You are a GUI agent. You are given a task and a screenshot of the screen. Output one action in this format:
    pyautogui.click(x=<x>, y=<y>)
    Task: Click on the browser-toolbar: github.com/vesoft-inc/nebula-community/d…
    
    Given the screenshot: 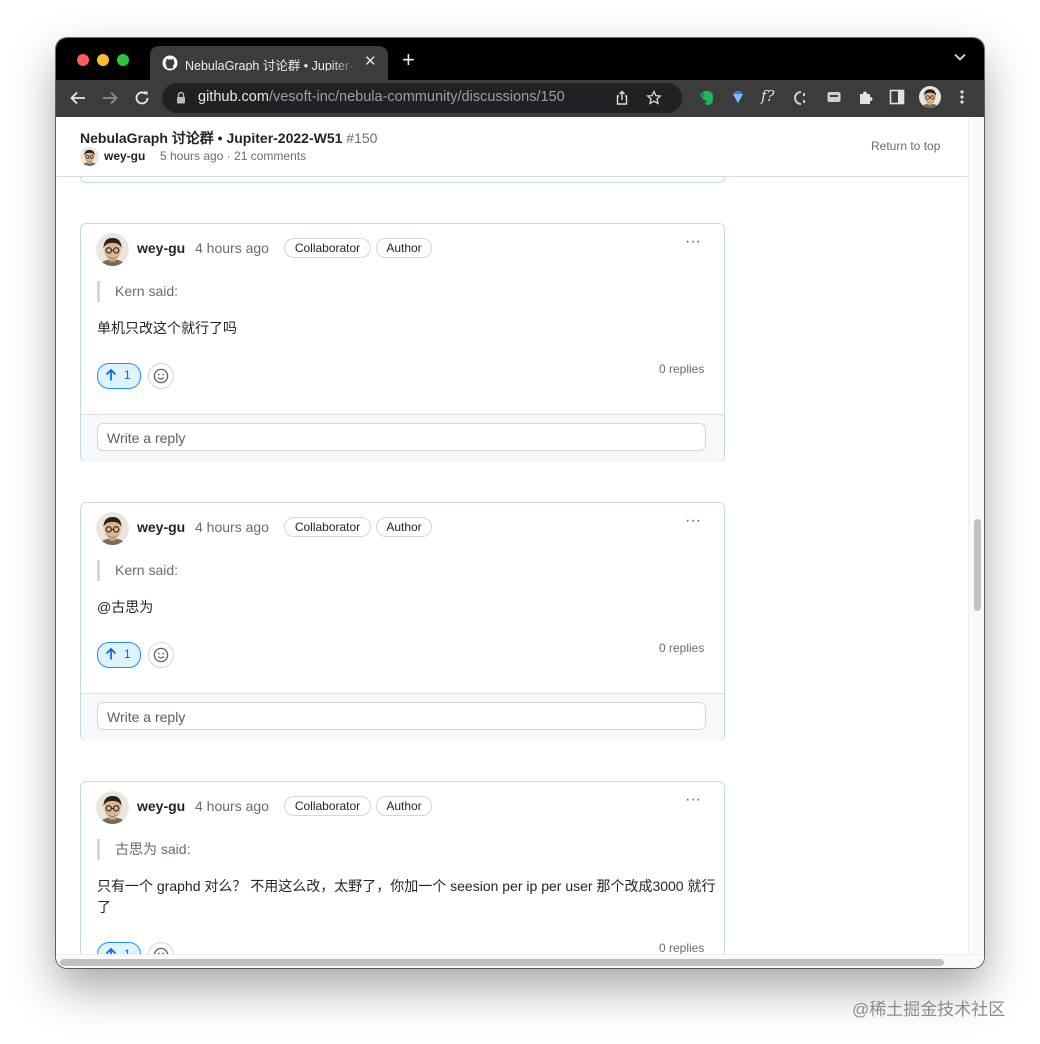 What is the action you would take?
    pyautogui.click(x=520, y=98)
    